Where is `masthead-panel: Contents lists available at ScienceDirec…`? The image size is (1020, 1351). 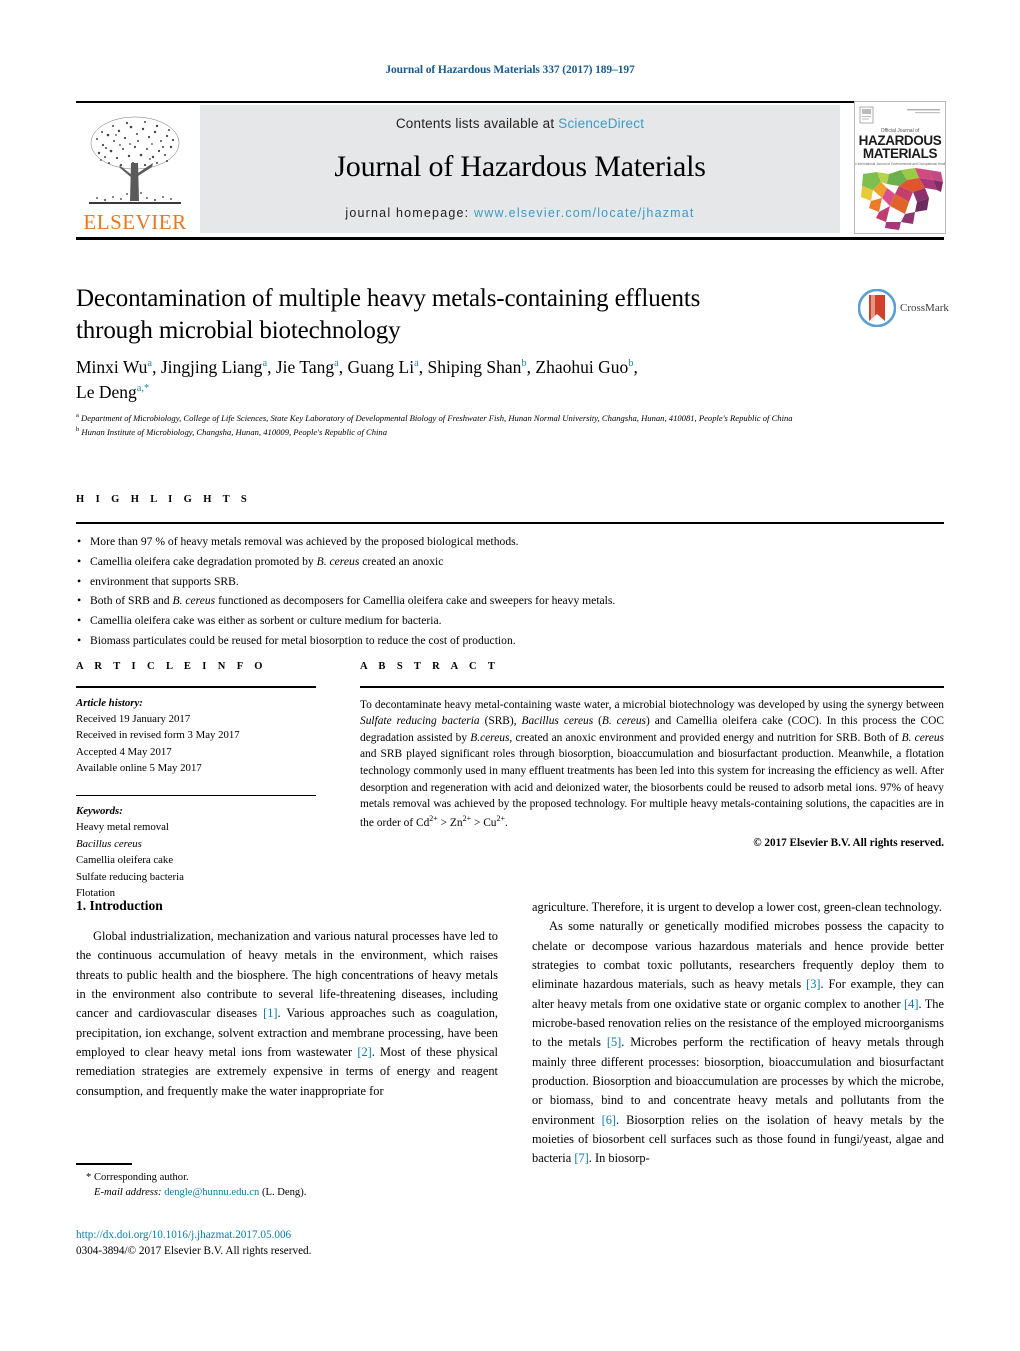 masthead-panel: Contents lists available at ScienceDirec… is located at coordinates (520, 169).